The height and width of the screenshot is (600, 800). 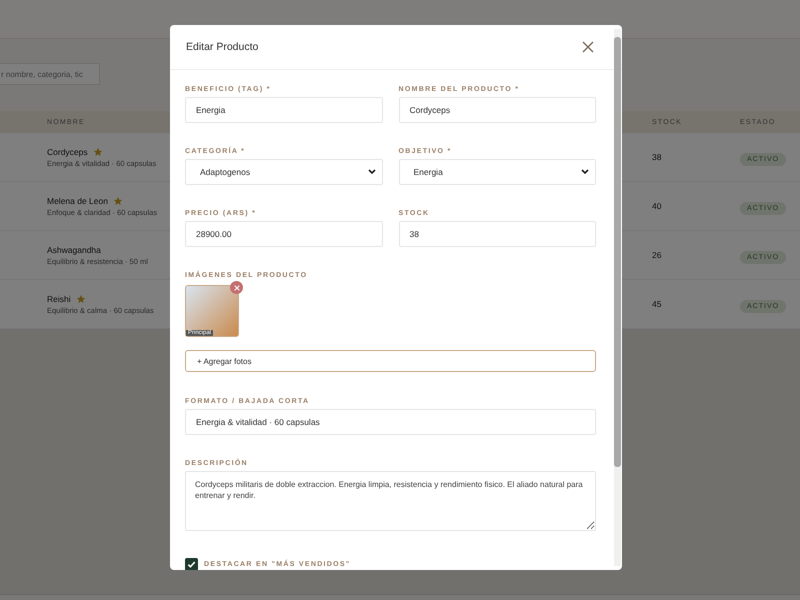 What do you see at coordinates (657, 255) in the screenshot?
I see `stock-cell-text: 26` at bounding box center [657, 255].